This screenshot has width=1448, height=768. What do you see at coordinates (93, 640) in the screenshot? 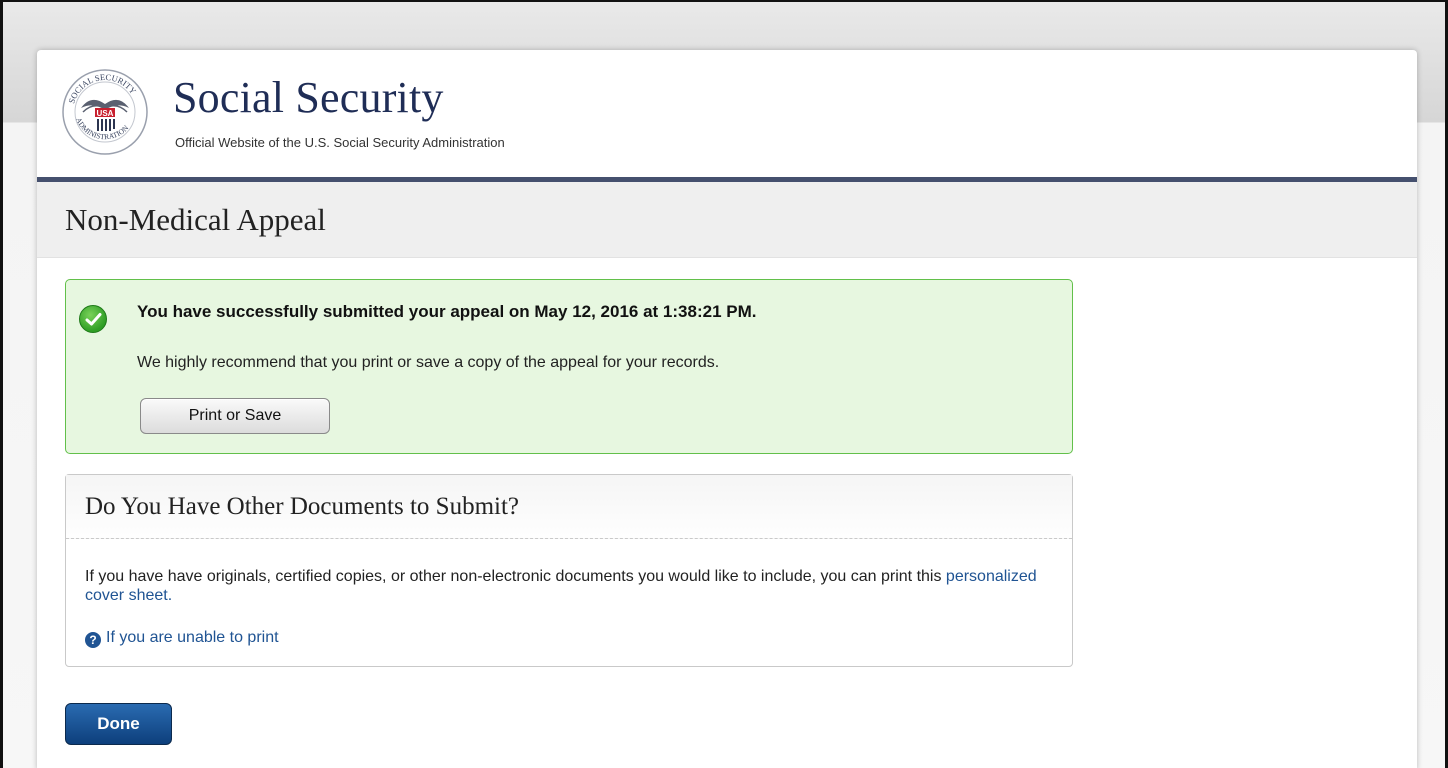
I see `question-circle-icon: ?` at bounding box center [93, 640].